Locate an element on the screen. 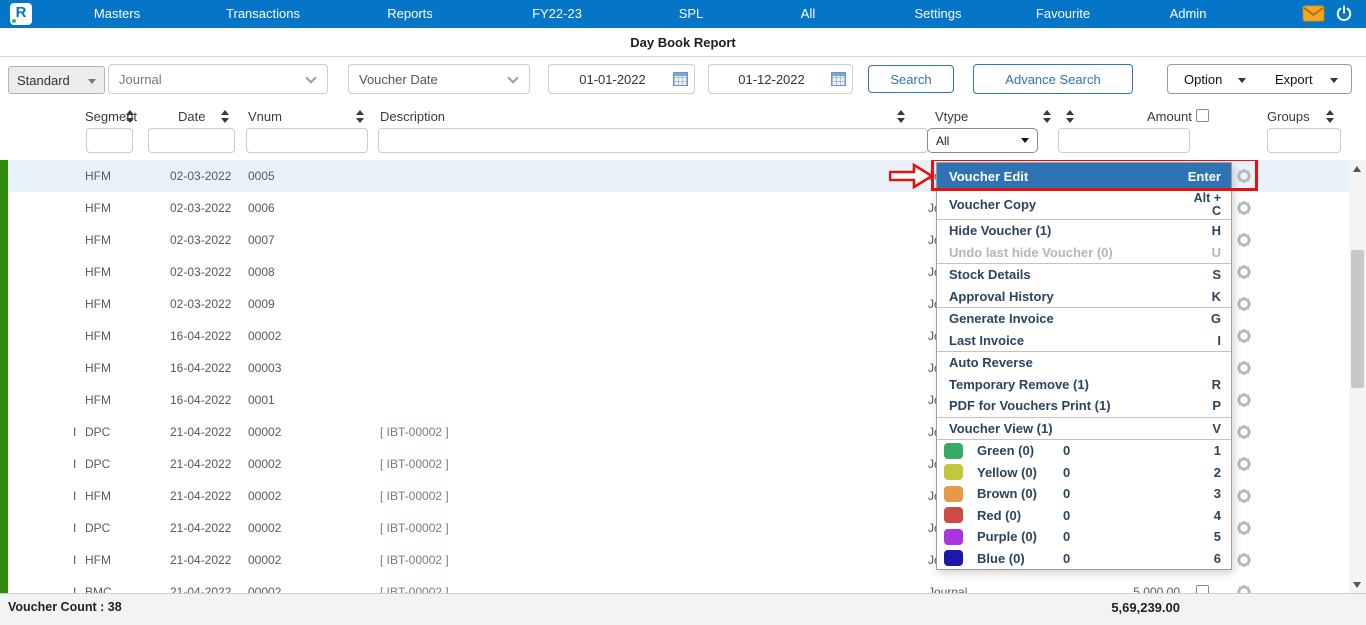  nav-item-masters: Masters is located at coordinates (117, 13).